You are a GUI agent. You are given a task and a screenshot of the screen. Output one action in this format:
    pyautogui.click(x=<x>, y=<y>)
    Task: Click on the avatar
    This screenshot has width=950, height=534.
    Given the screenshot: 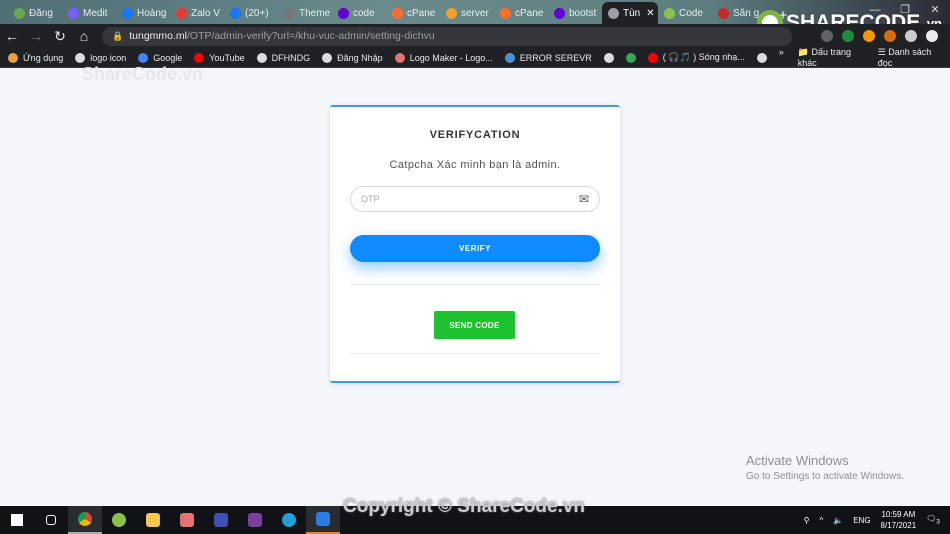 What is the action you would take?
    pyautogui.click(x=932, y=36)
    